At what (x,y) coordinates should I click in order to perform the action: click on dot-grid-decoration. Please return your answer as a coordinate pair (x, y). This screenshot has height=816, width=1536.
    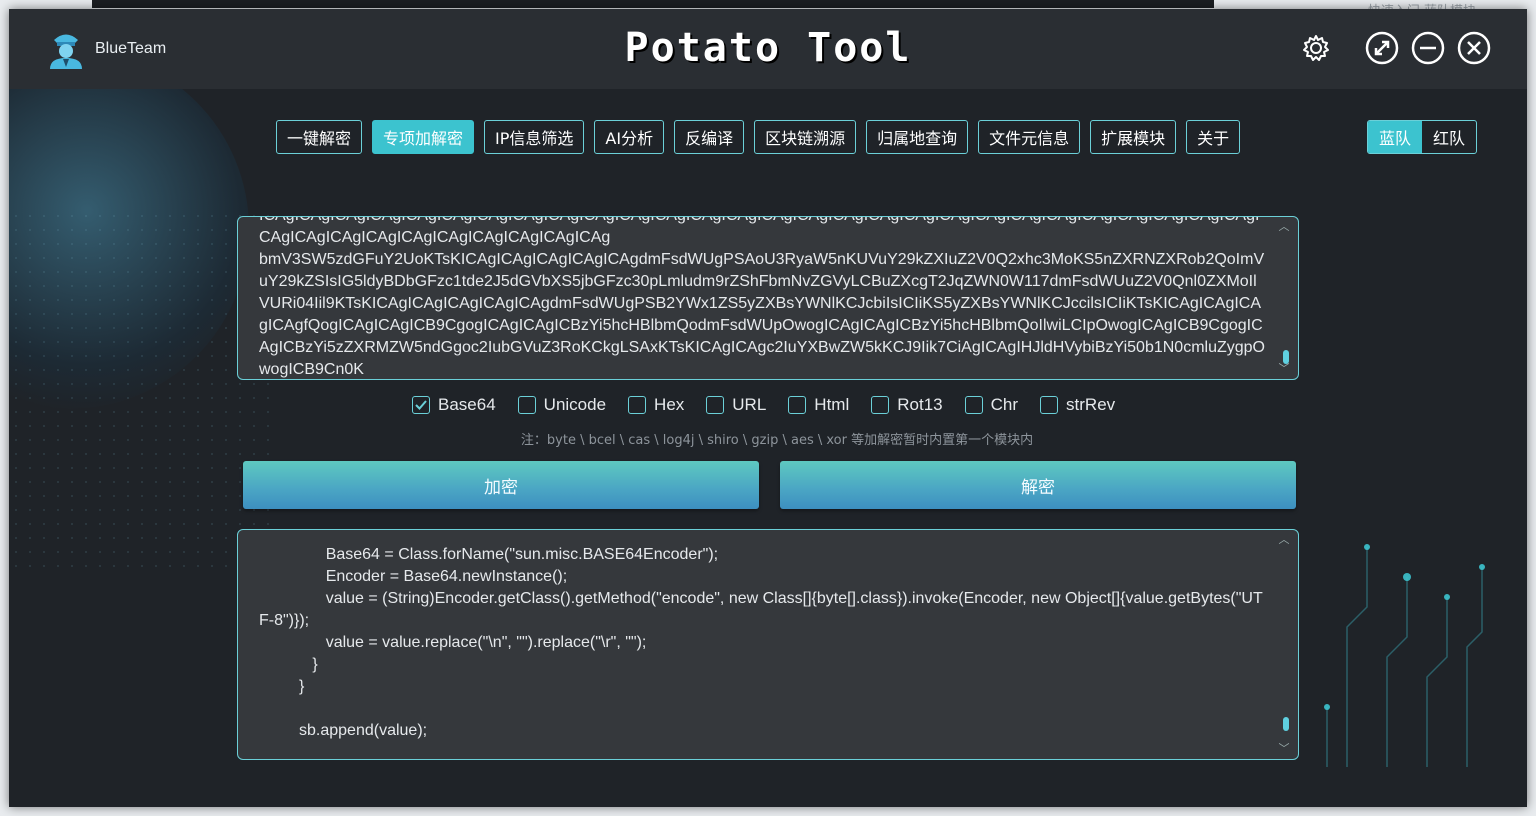
    Looking at the image, I should click on (139, 389).